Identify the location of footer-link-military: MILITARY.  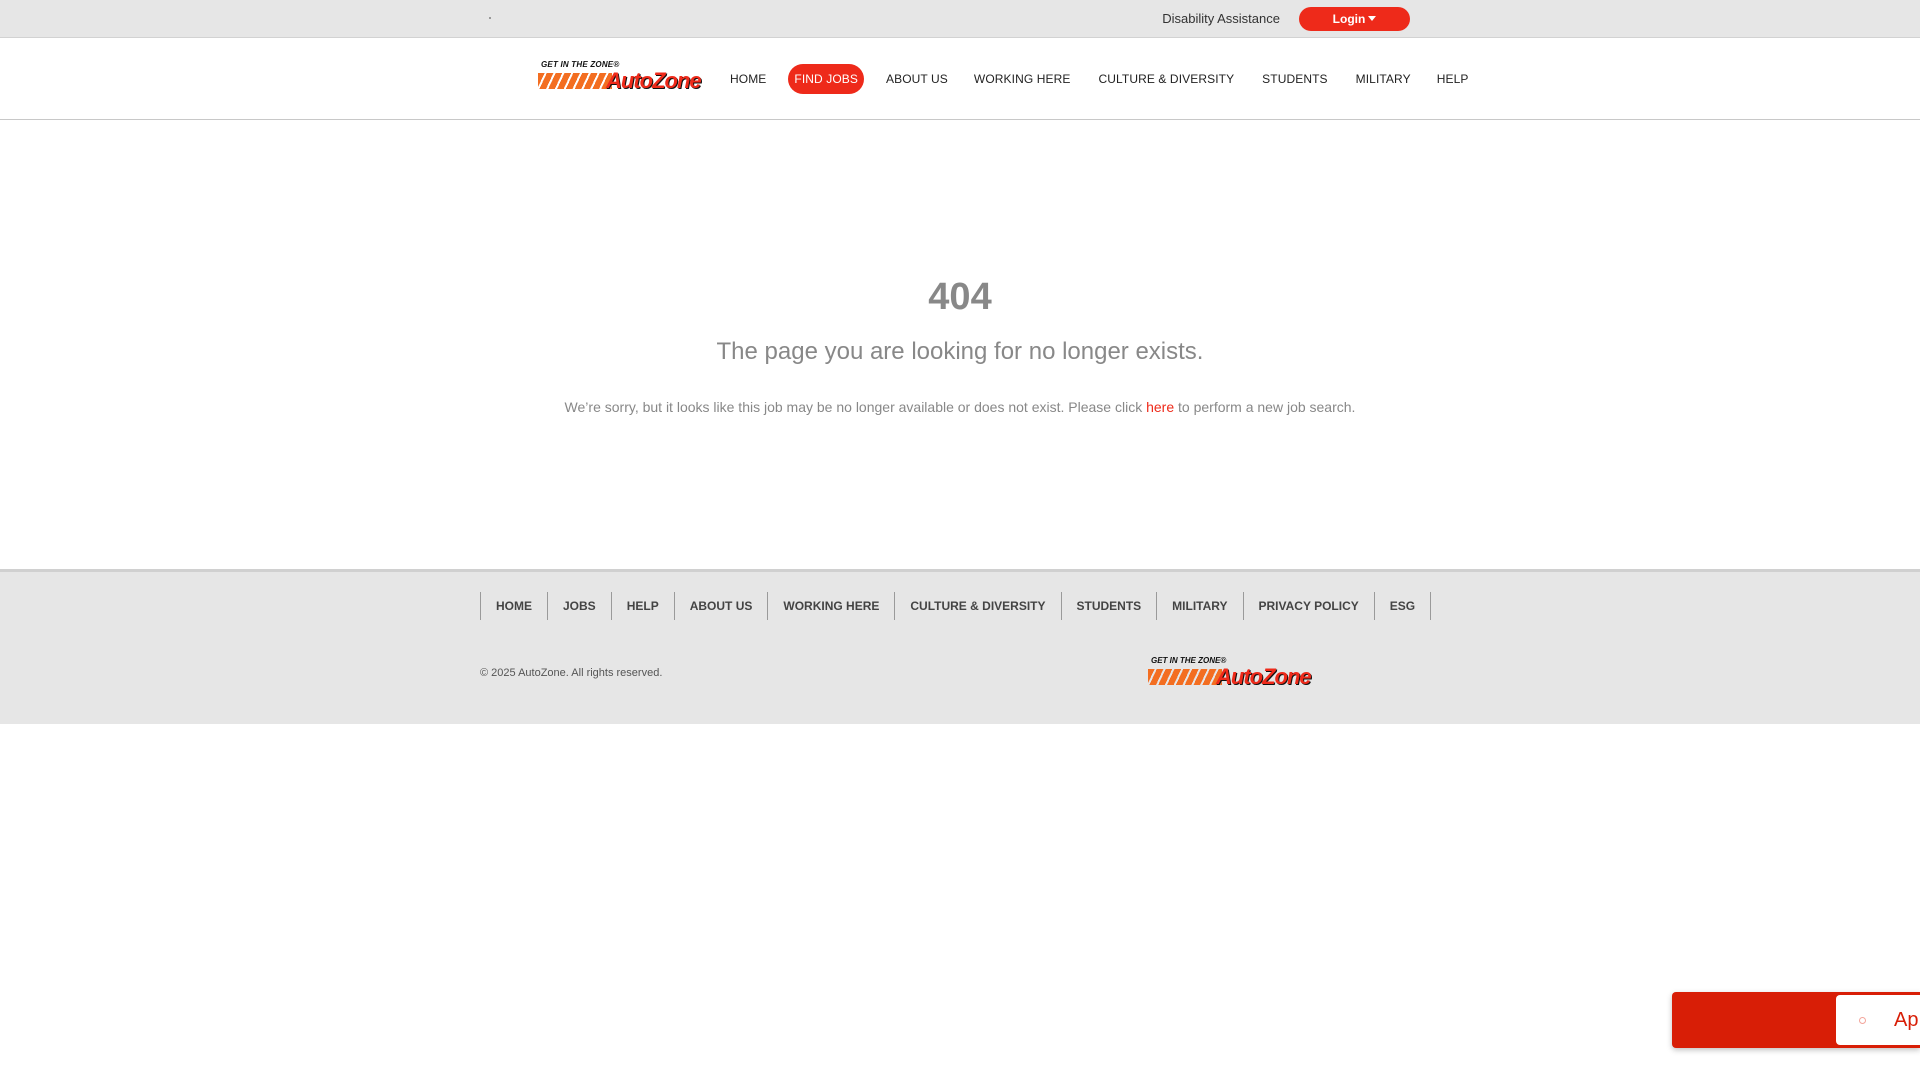
(1200, 606).